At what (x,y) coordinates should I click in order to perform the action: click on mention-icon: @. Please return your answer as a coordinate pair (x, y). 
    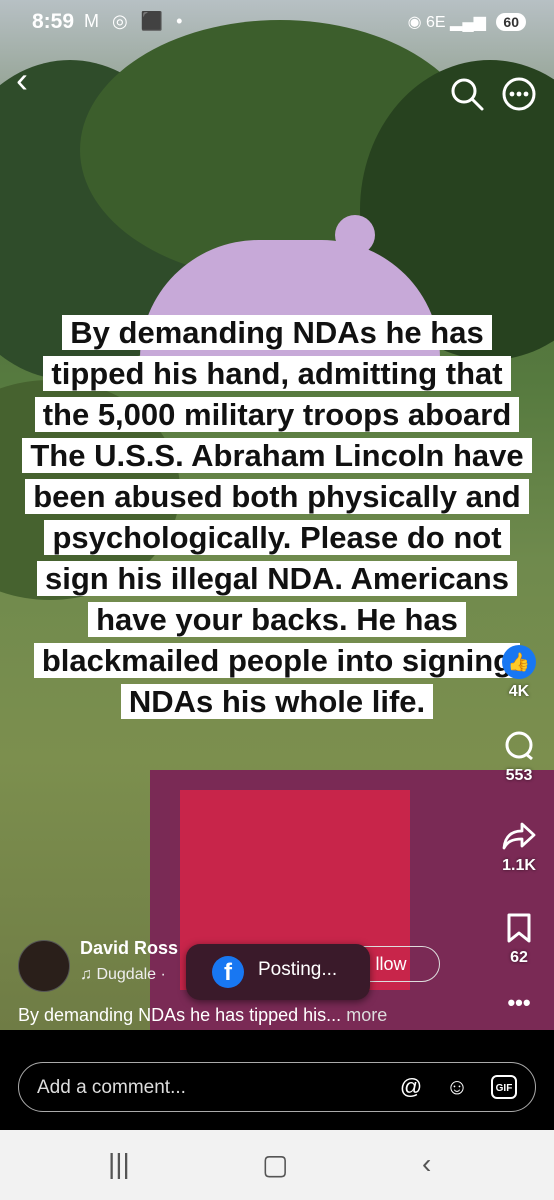
    Looking at the image, I should click on (411, 1087).